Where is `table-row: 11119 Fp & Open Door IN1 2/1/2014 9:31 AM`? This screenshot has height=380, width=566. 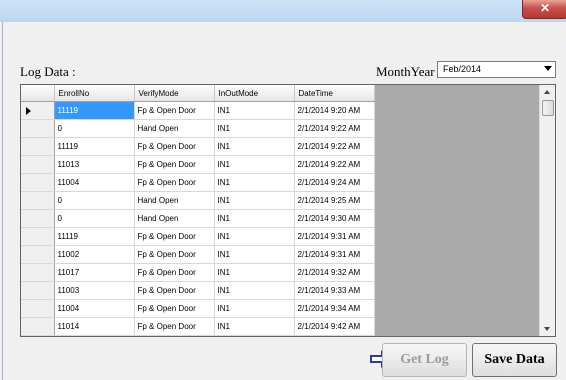 table-row: 11119 Fp & Open Door IN1 2/1/2014 9:31 AM is located at coordinates (198, 236).